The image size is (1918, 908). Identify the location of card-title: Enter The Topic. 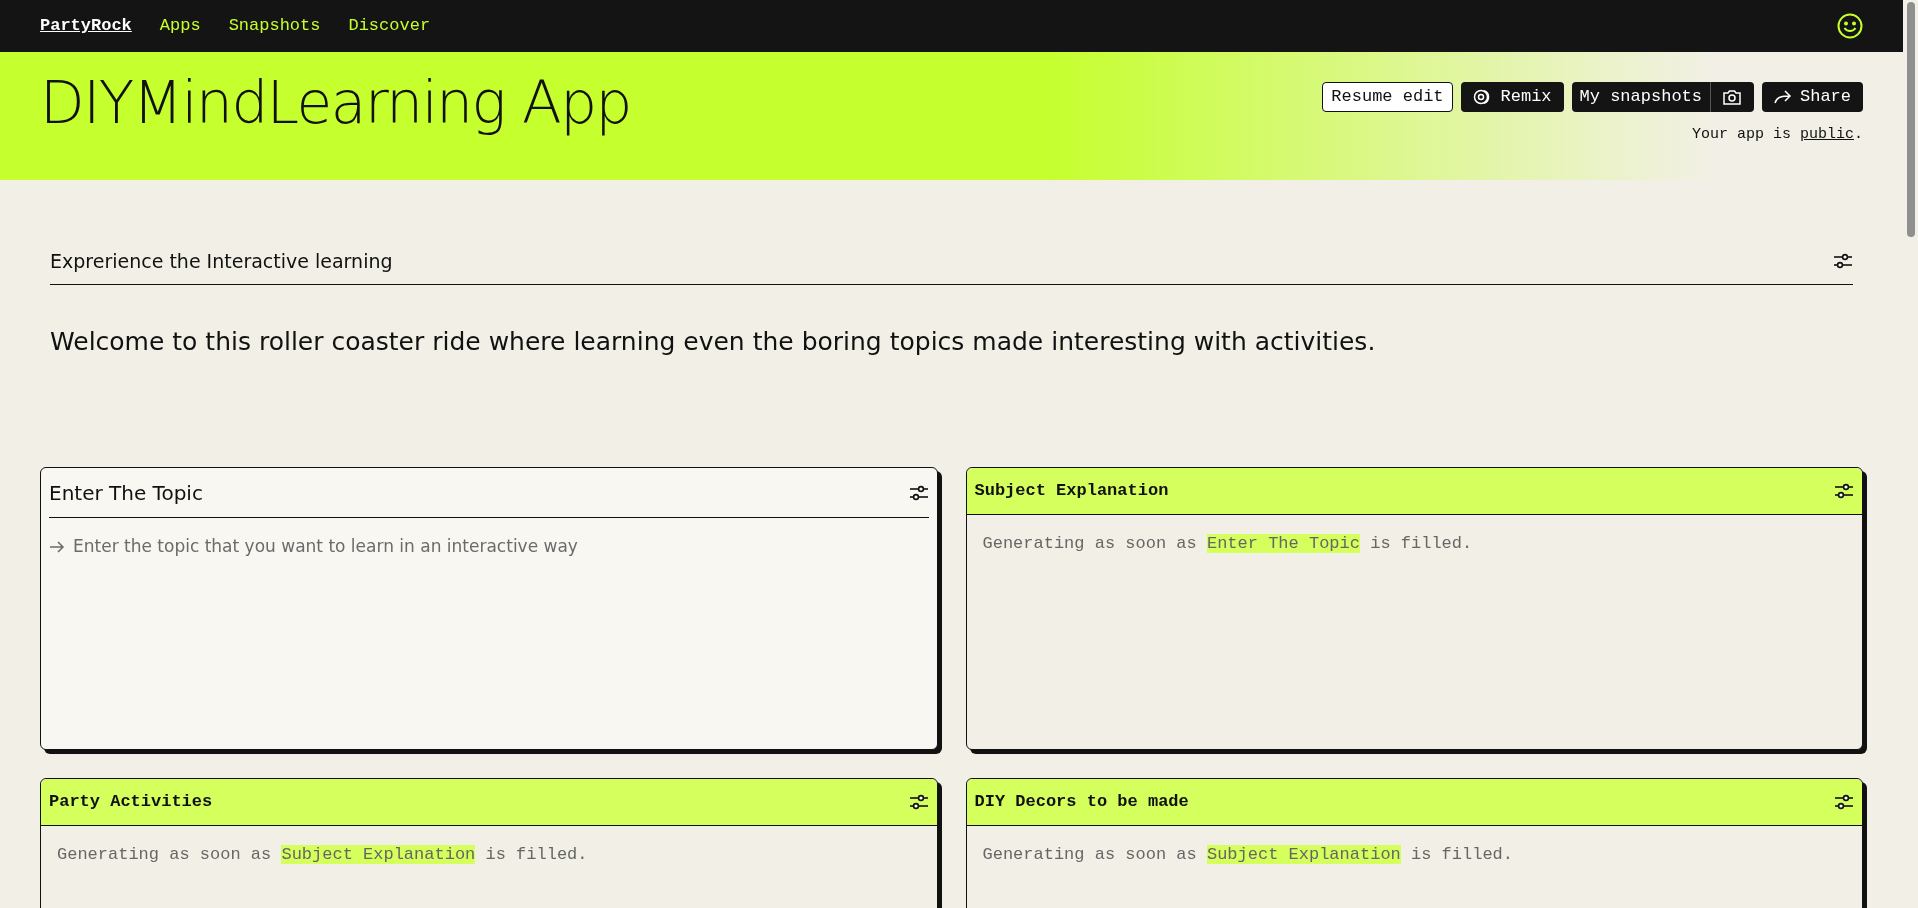
(126, 493).